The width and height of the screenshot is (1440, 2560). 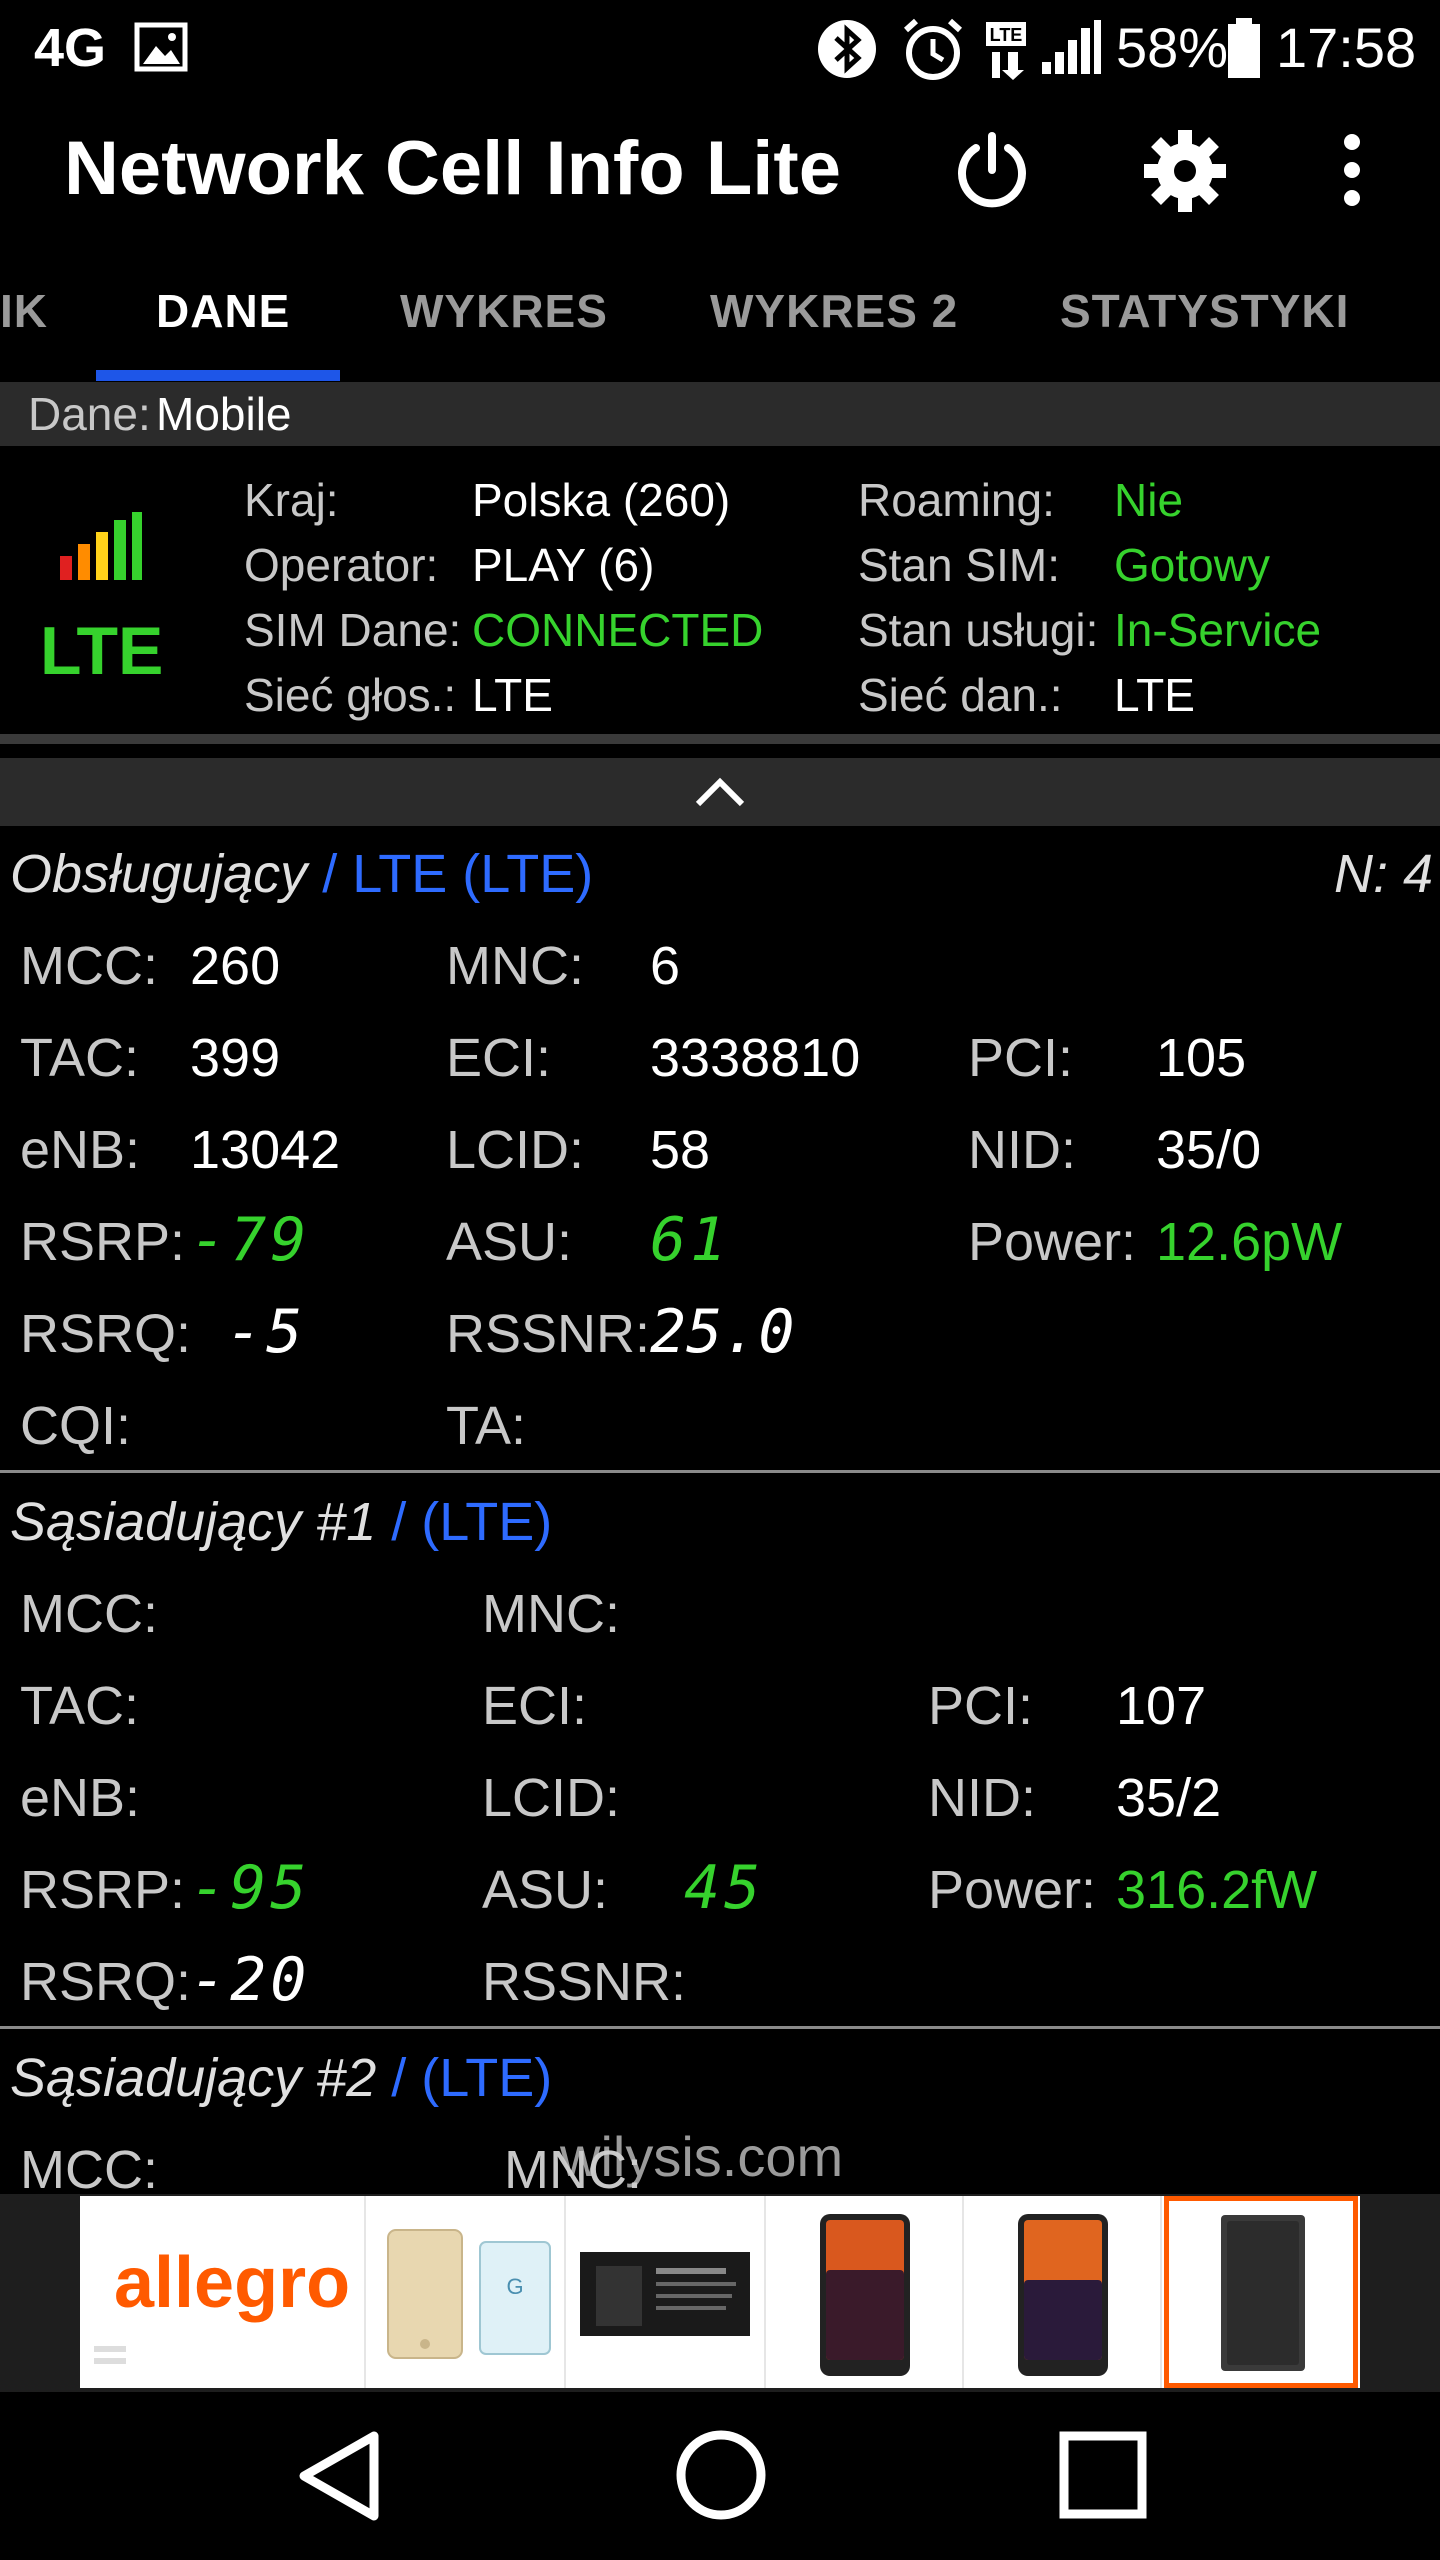 What do you see at coordinates (1218, 630) in the screenshot?
I see `service-state-value: In-Service` at bounding box center [1218, 630].